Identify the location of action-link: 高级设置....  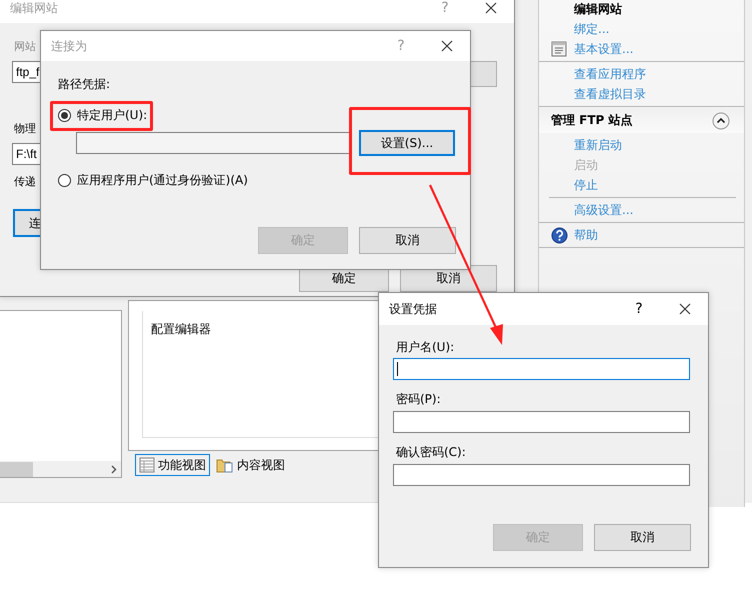
(604, 210).